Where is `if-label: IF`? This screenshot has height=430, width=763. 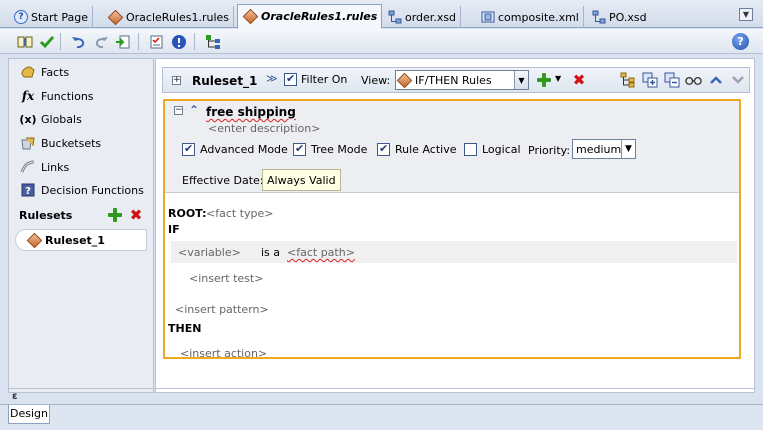
if-label: IF is located at coordinates (174, 229).